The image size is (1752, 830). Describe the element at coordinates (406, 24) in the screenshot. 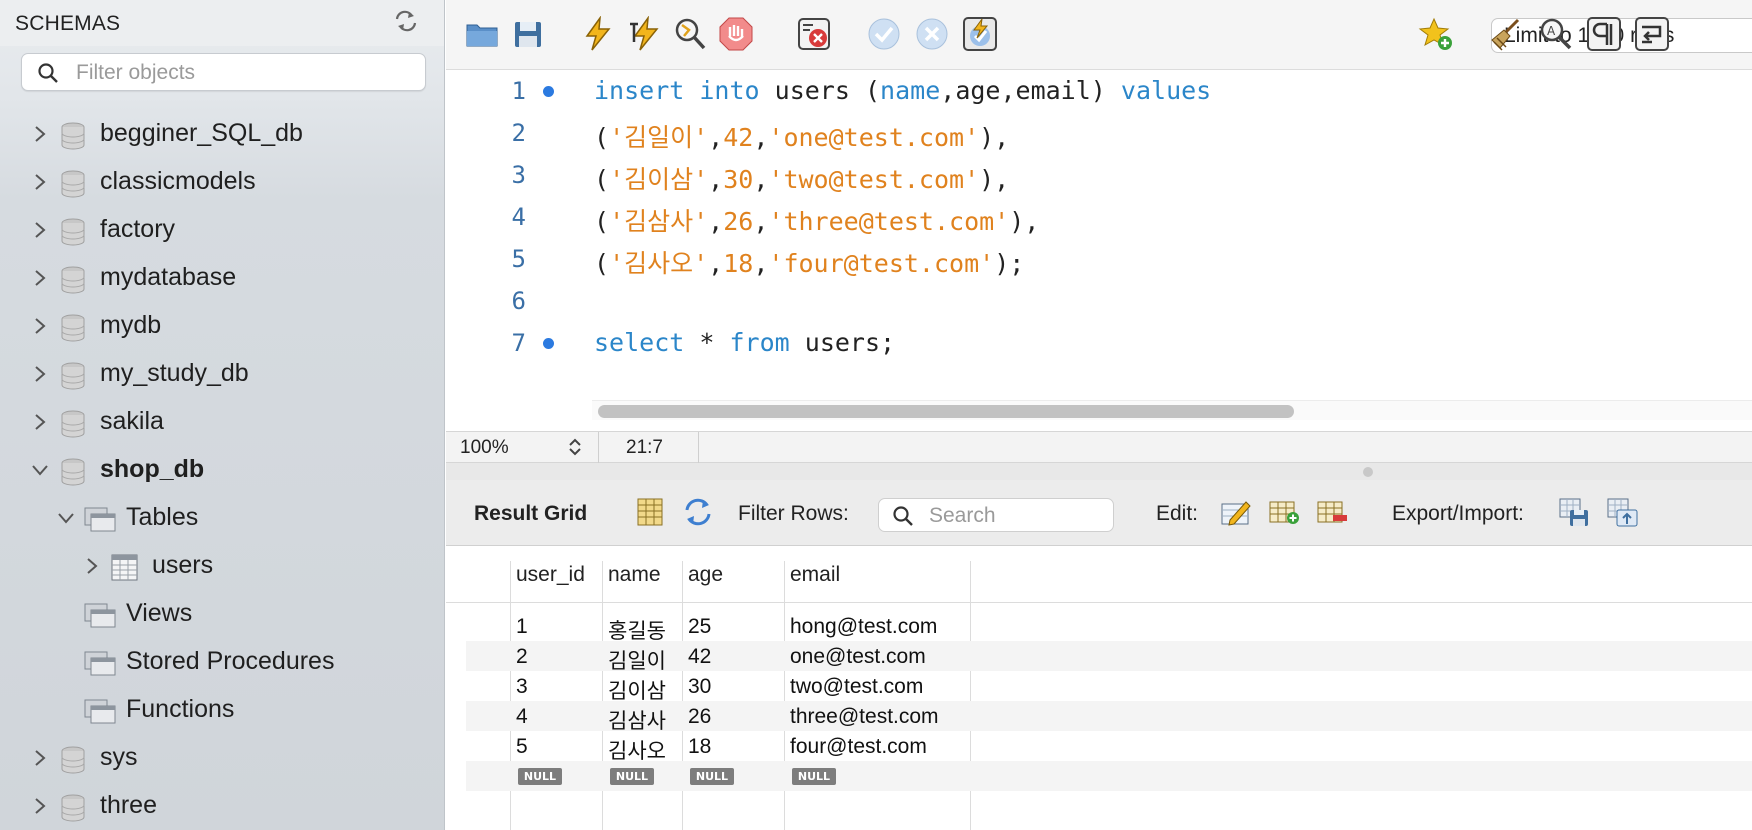

I see `refresh-icon` at that location.